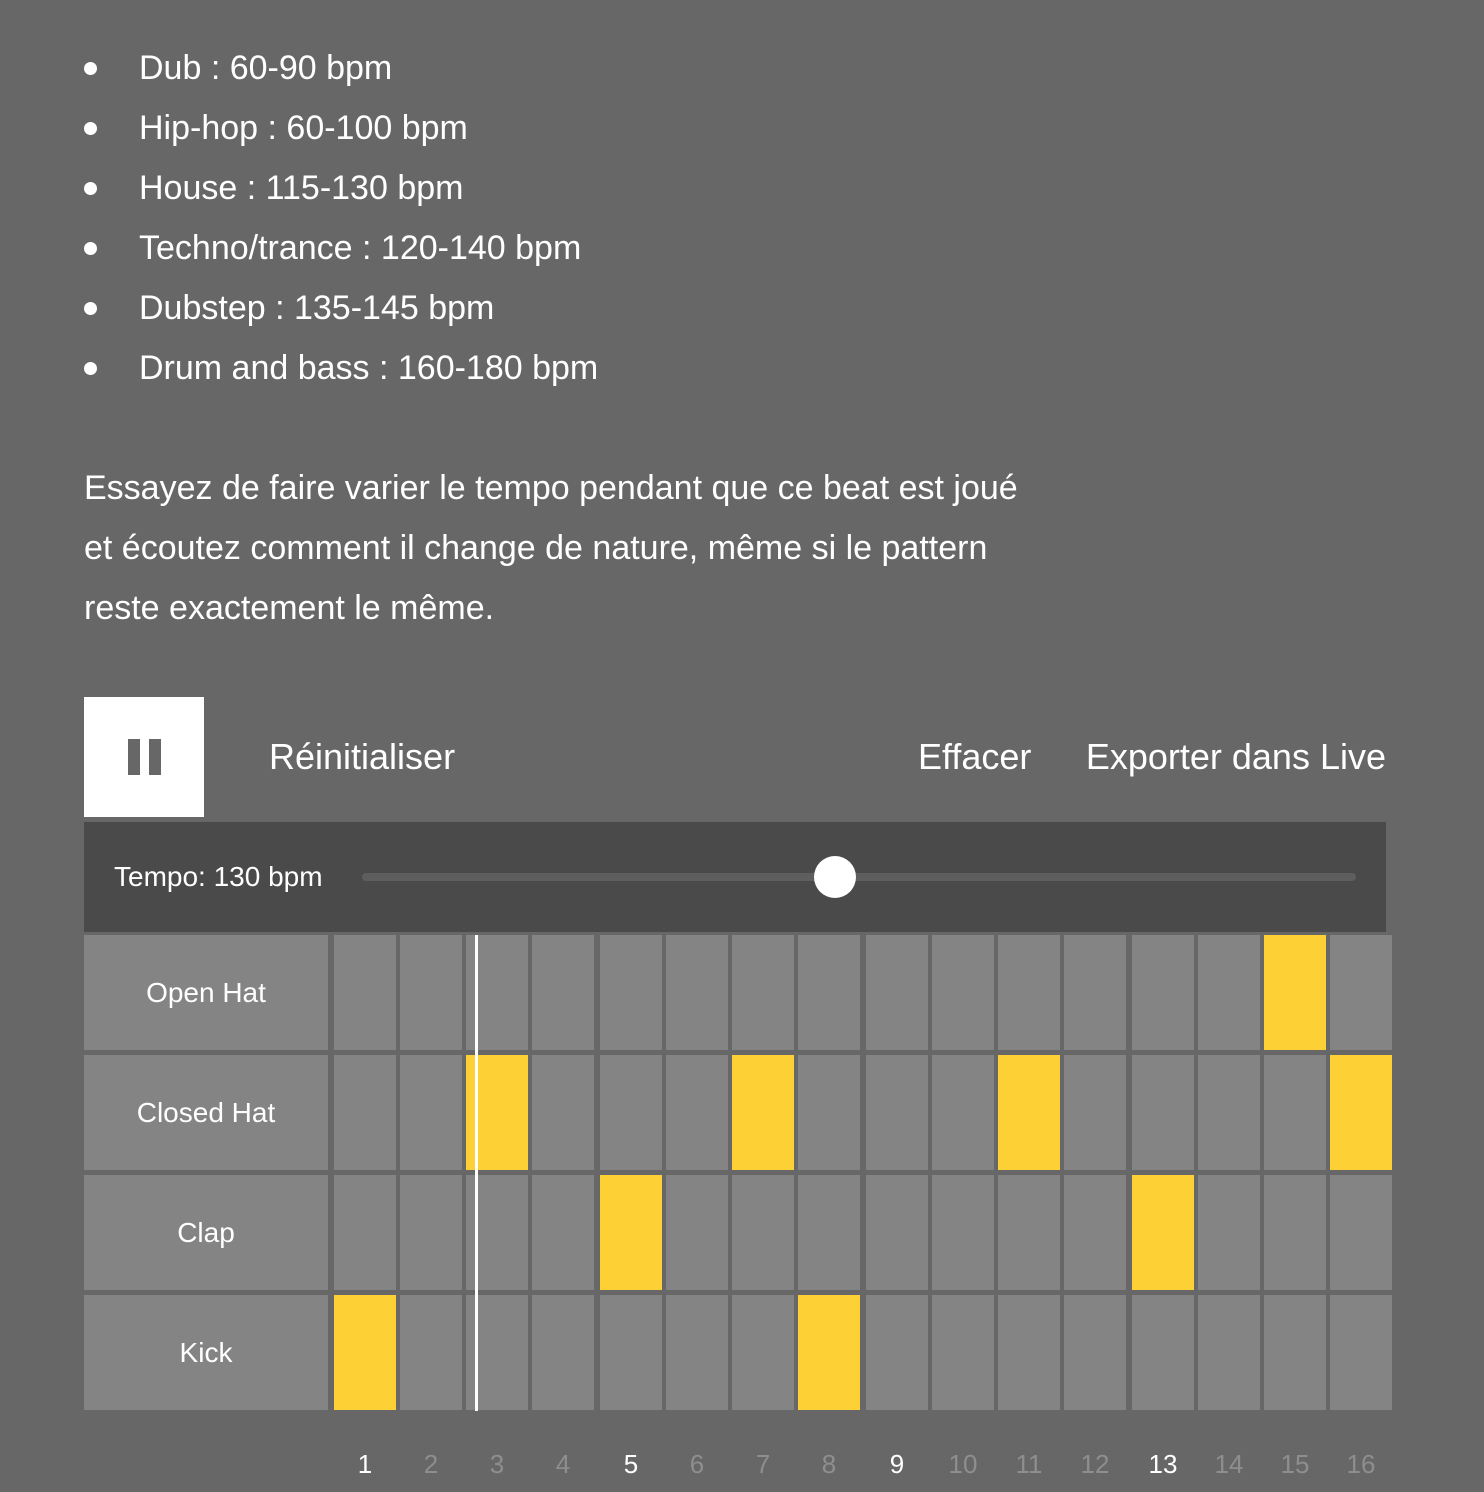 The width and height of the screenshot is (1484, 1492). What do you see at coordinates (835, 877) in the screenshot?
I see `tempo-slider-thumb` at bounding box center [835, 877].